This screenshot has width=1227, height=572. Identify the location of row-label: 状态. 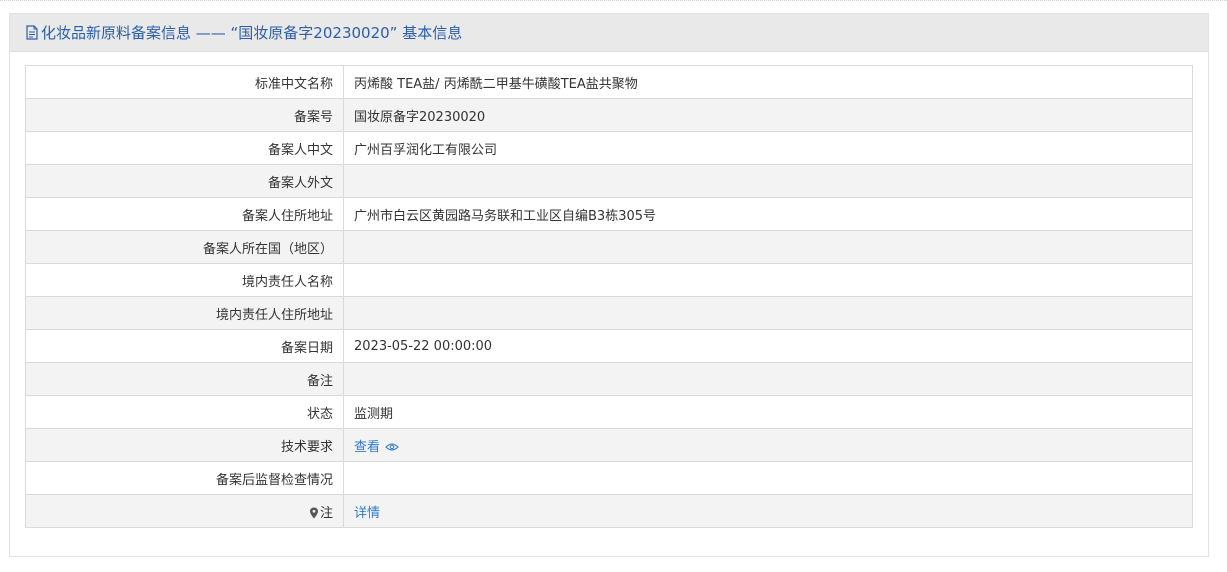
(184, 412).